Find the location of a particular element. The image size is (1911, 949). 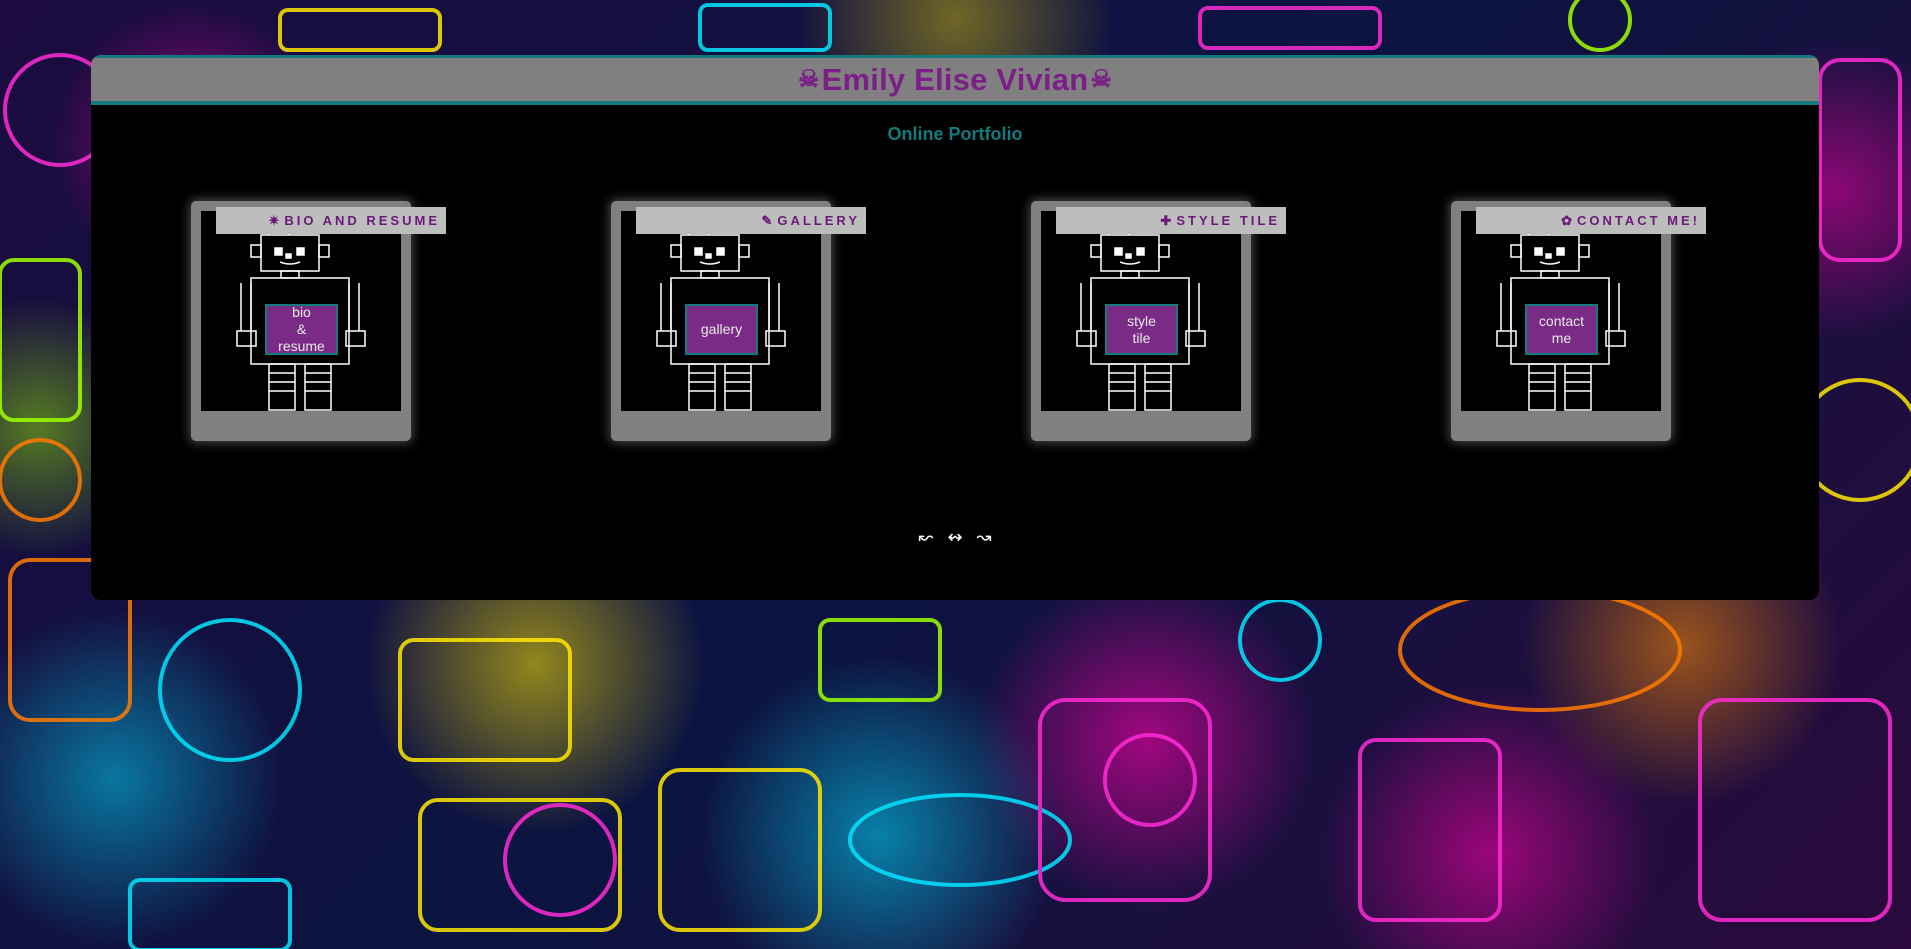

prev-arrow-icon: ↜ is located at coordinates (925, 537).